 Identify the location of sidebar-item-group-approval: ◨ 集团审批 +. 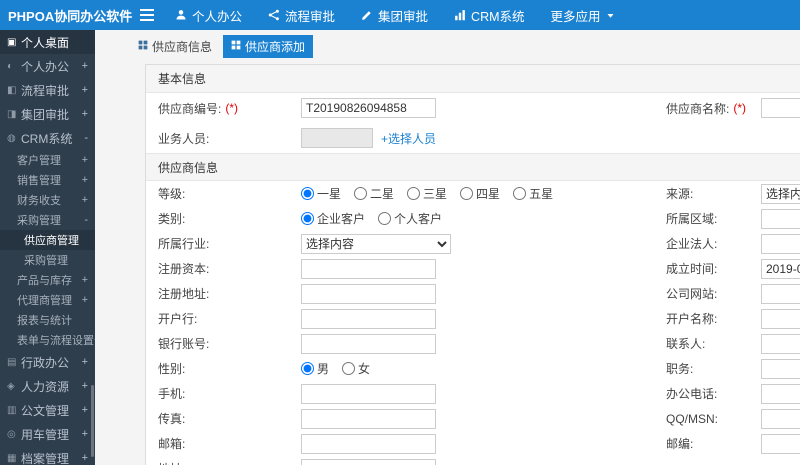
(47, 114).